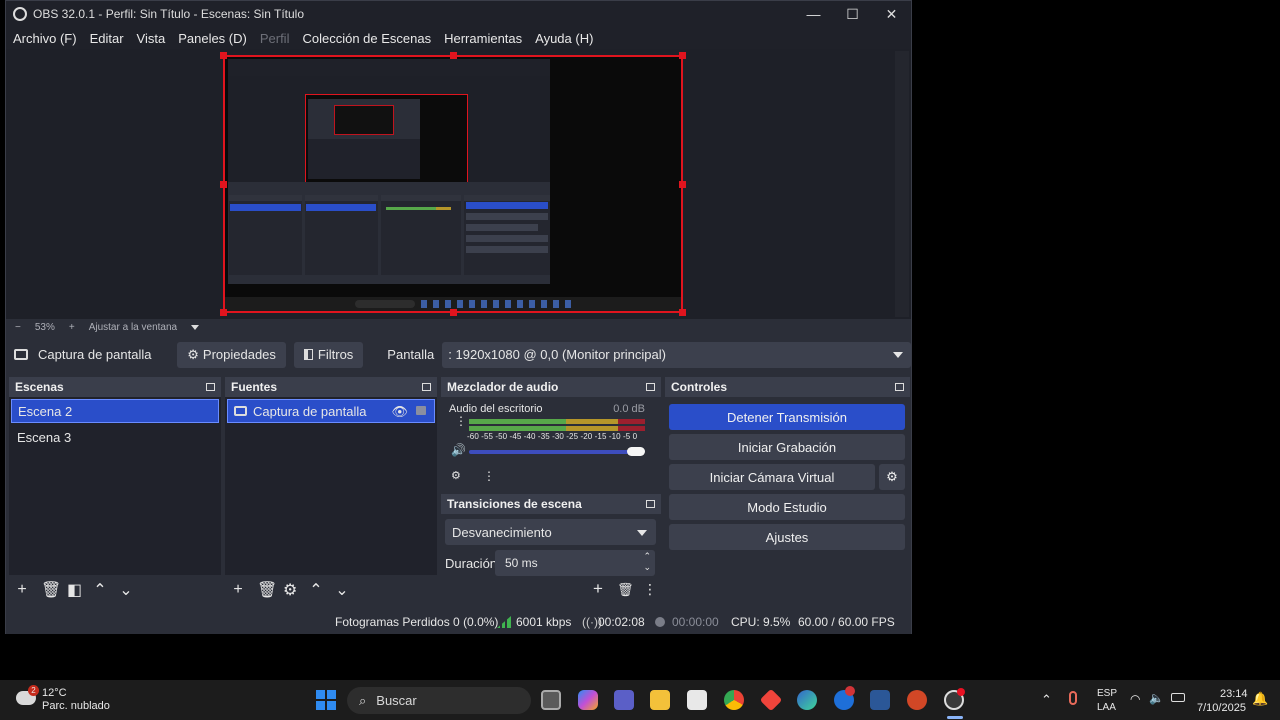 This screenshot has height=720, width=1280. I want to click on language-top: ESP, so click(1107, 693).